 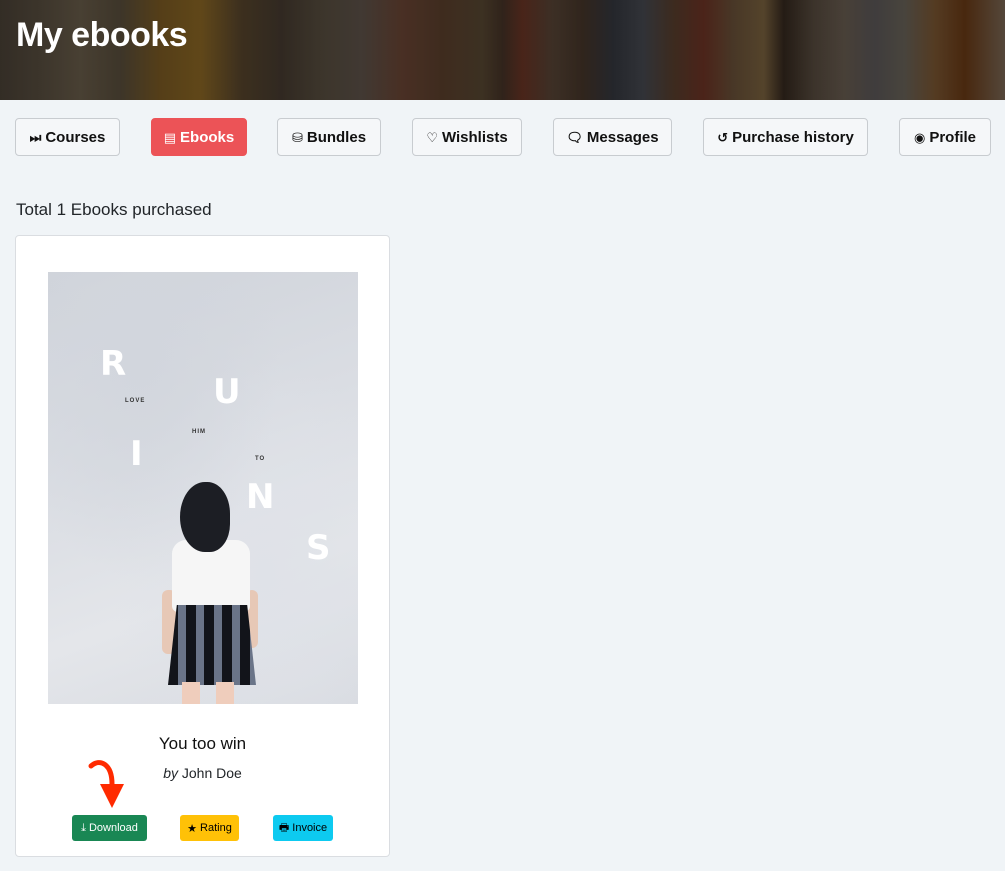 What do you see at coordinates (474, 137) in the screenshot?
I see `tab-label: Wishlists` at bounding box center [474, 137].